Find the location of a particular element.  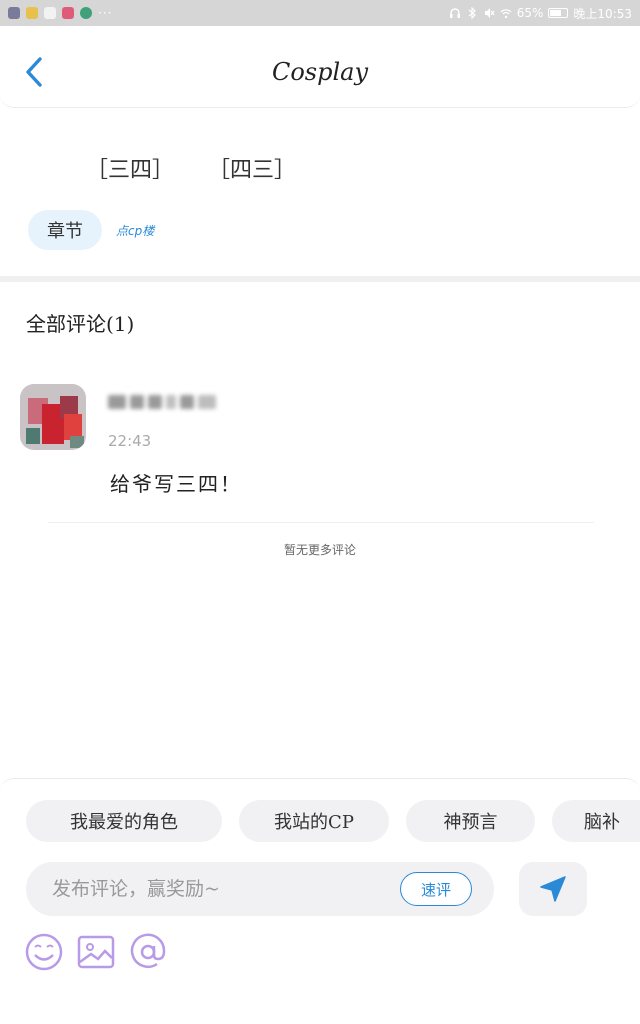

cp-thread-link: 点cp楼 is located at coordinates (135, 230).